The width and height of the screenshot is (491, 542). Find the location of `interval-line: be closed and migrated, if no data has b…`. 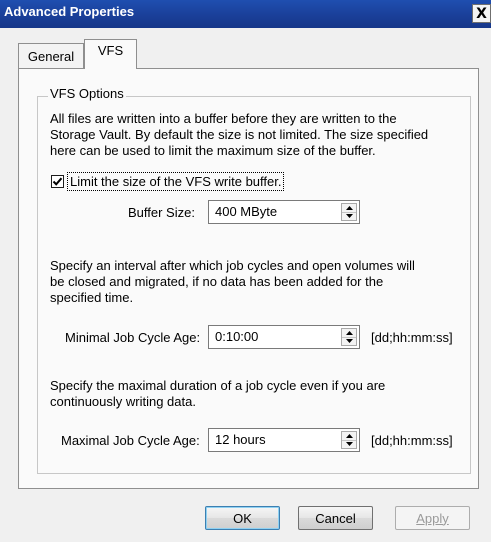

interval-line: be closed and migrated, if no data has b… is located at coordinates (217, 281).